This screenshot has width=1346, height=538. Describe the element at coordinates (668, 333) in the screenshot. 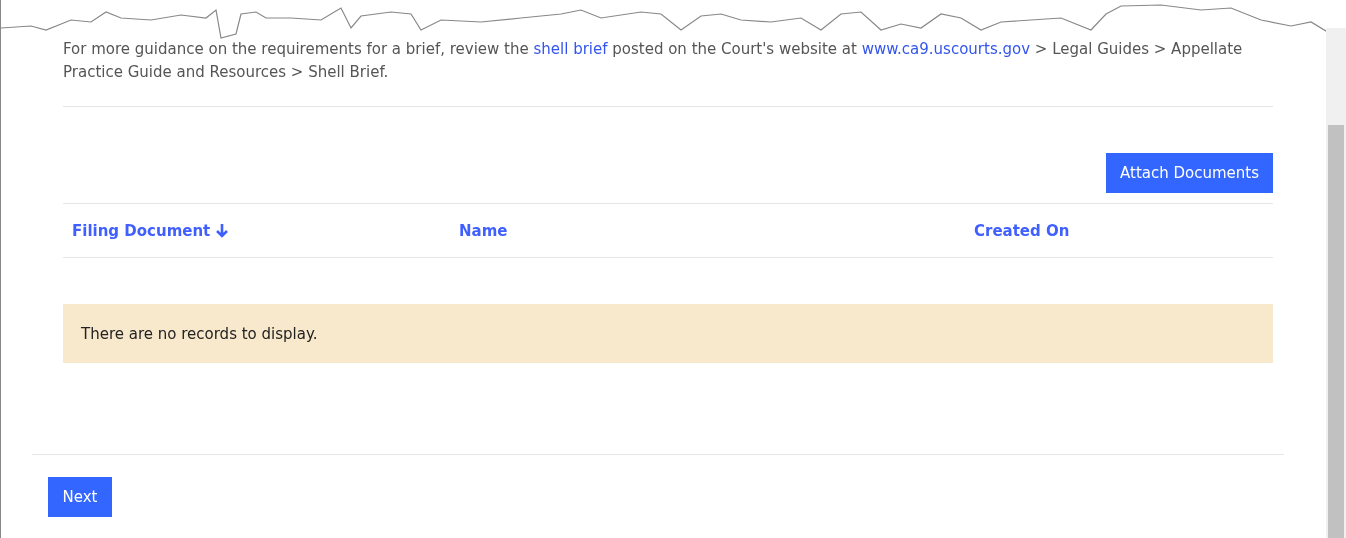

I see `empty-message: There are no records to display.` at that location.